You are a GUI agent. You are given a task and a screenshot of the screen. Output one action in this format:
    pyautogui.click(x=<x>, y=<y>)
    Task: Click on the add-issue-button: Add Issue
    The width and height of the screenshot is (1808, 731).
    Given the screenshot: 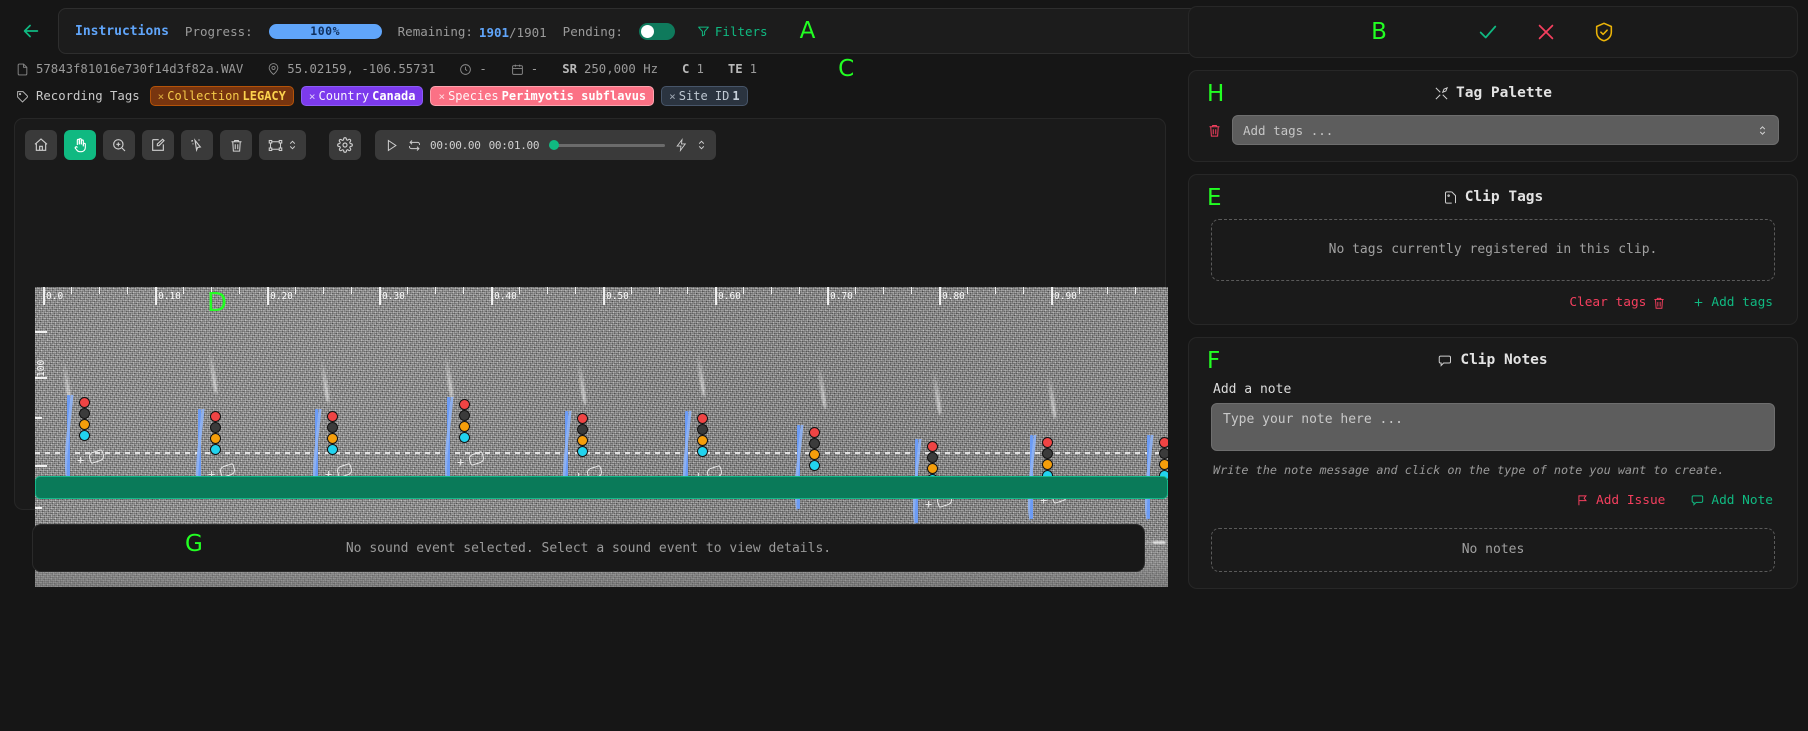 What is the action you would take?
    pyautogui.click(x=1620, y=500)
    